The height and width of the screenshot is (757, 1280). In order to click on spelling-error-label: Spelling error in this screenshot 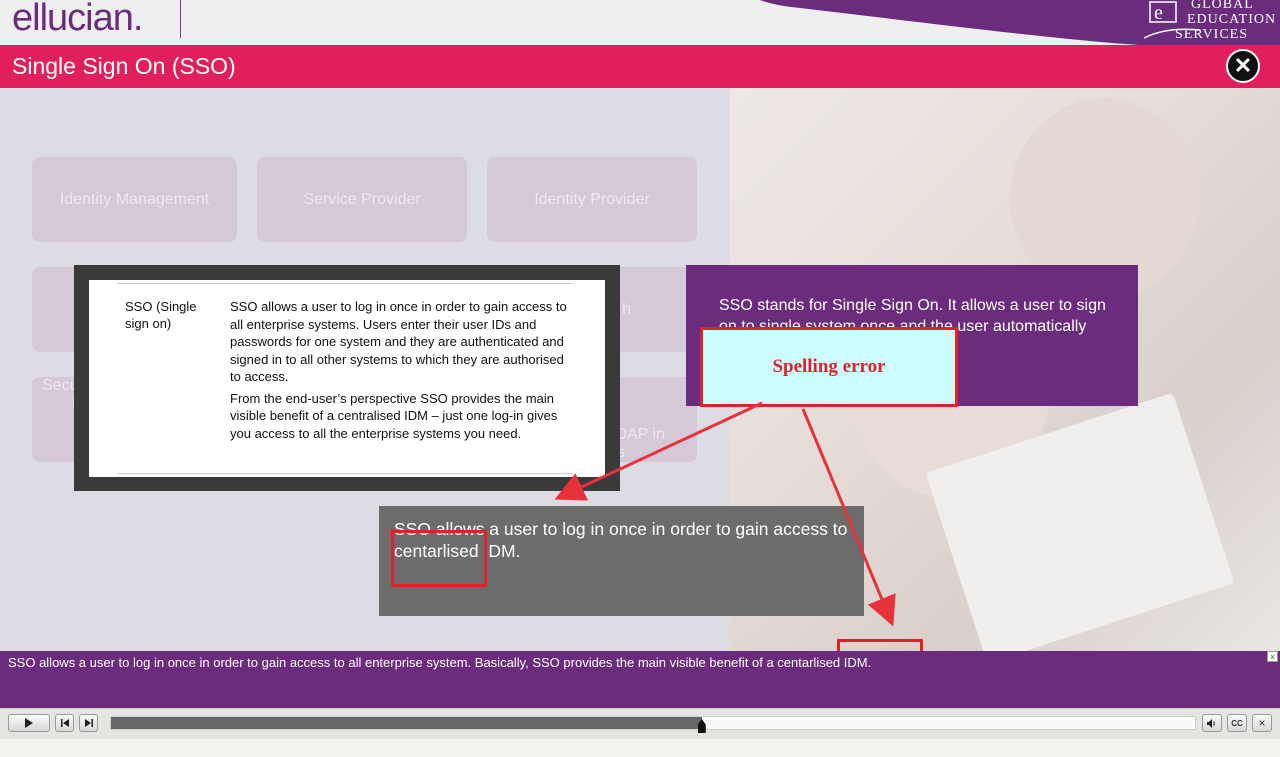, I will do `click(829, 366)`.